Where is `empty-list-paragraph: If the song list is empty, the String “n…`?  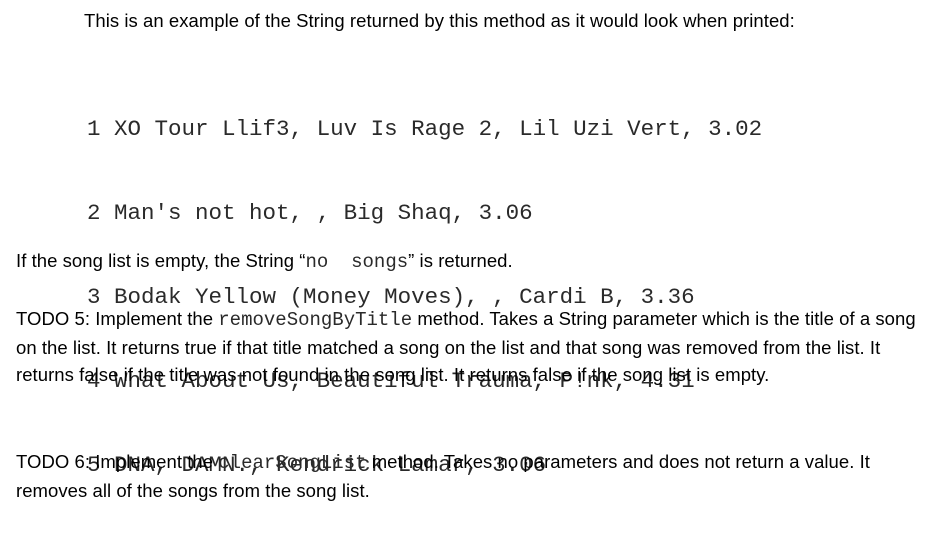
empty-list-paragraph: If the song list is empty, the String “n… is located at coordinates (466, 261).